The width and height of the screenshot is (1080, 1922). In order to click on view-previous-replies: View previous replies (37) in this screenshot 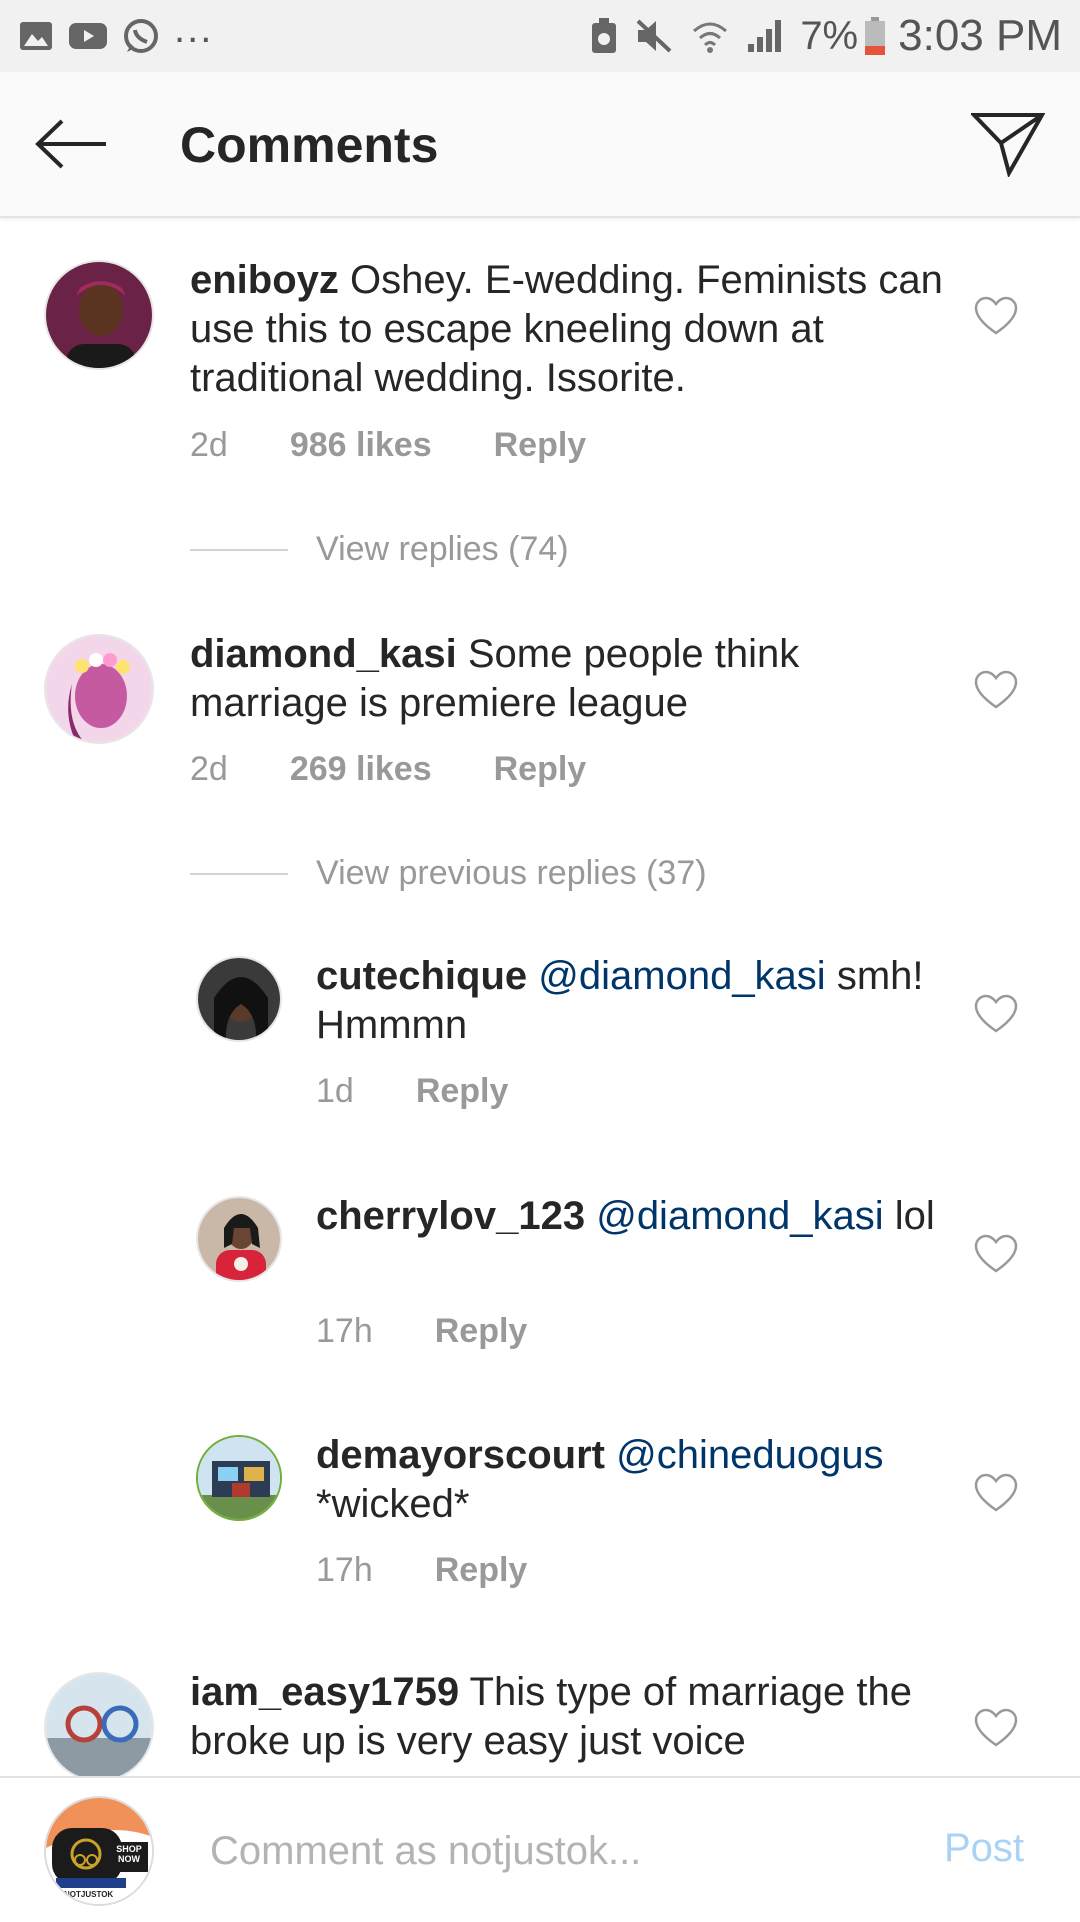, I will do `click(448, 873)`.